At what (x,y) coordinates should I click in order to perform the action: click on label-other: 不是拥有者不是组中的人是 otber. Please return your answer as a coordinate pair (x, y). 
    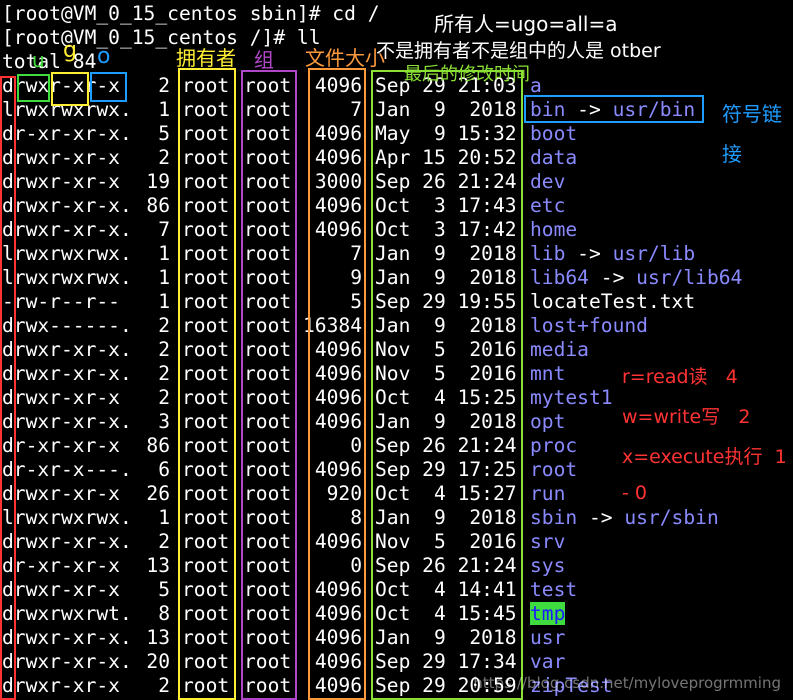
    Looking at the image, I should click on (518, 51).